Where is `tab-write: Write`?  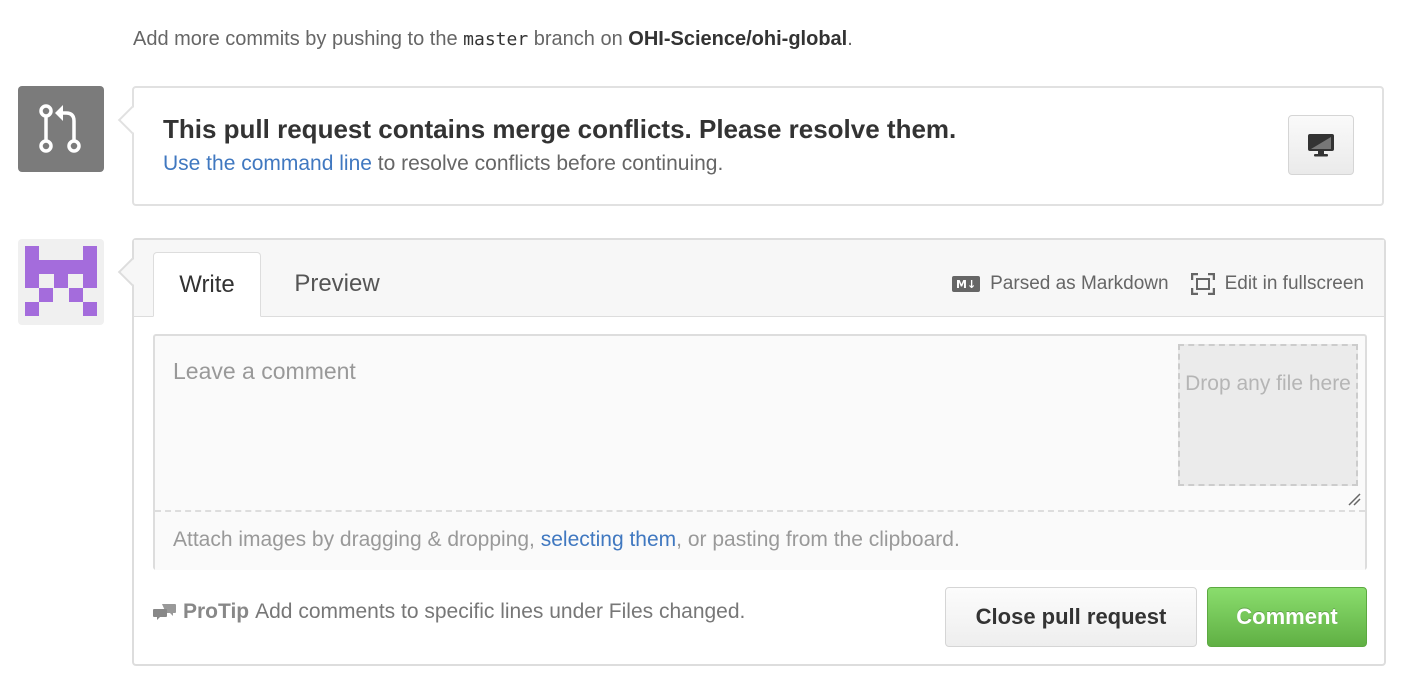 tab-write: Write is located at coordinates (207, 284).